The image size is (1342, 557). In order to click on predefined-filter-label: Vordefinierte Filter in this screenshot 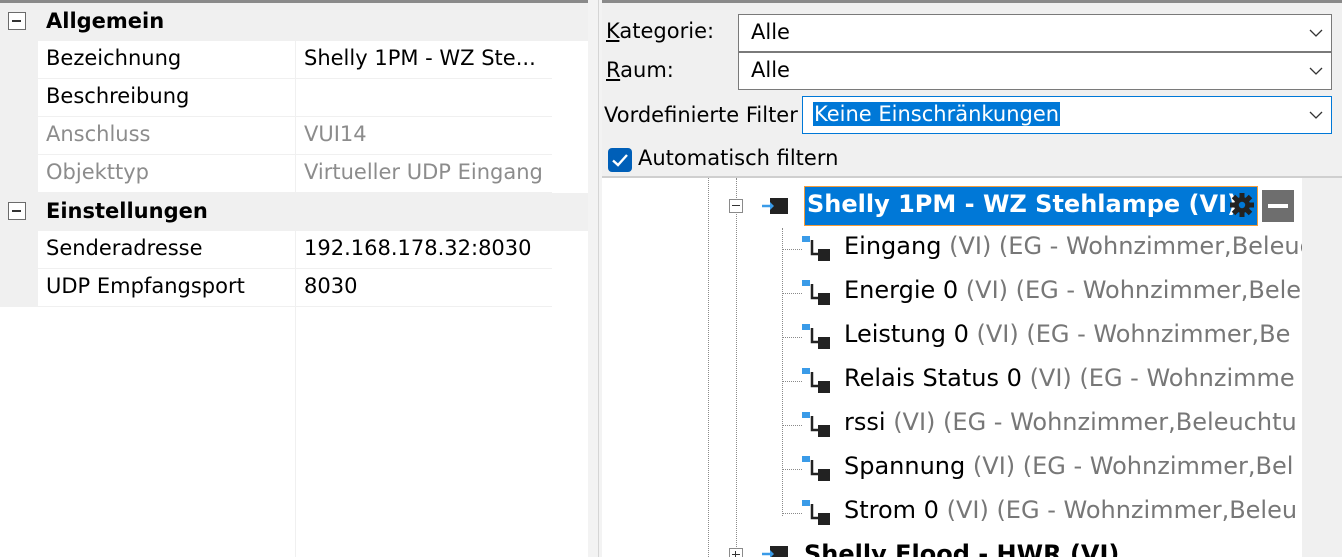, I will do `click(701, 115)`.